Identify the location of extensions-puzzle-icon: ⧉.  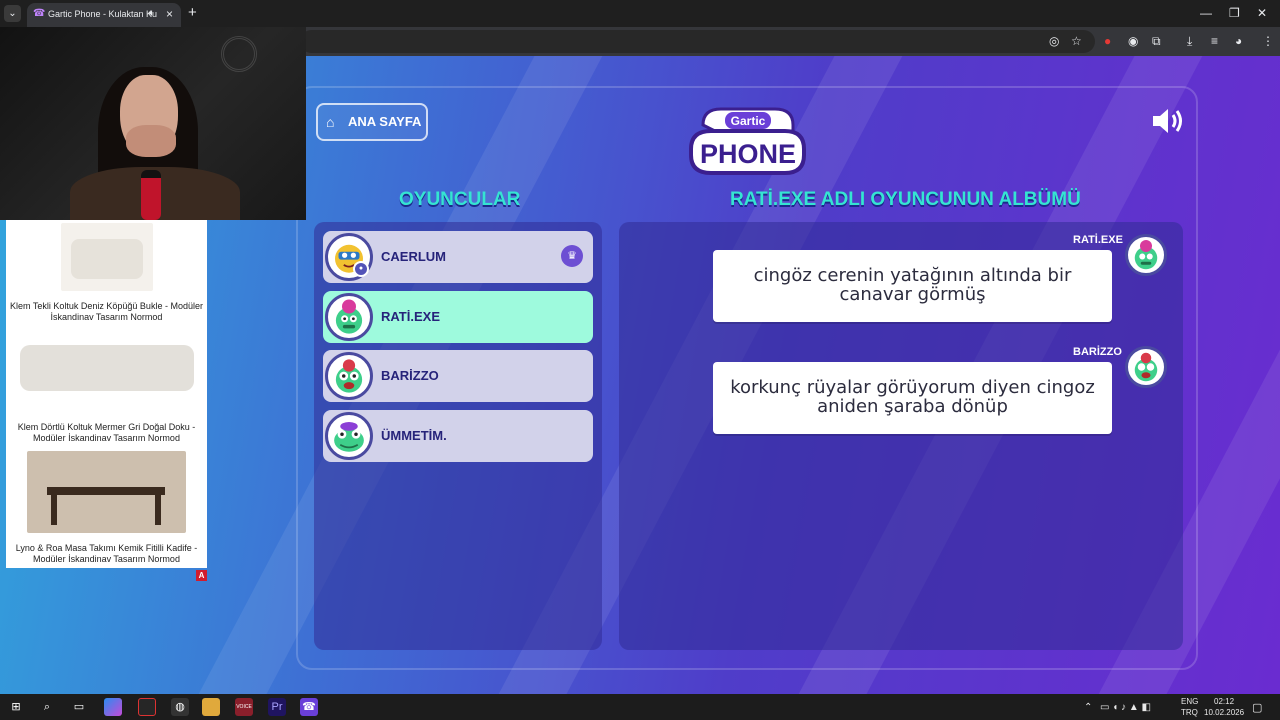
(1156, 41).